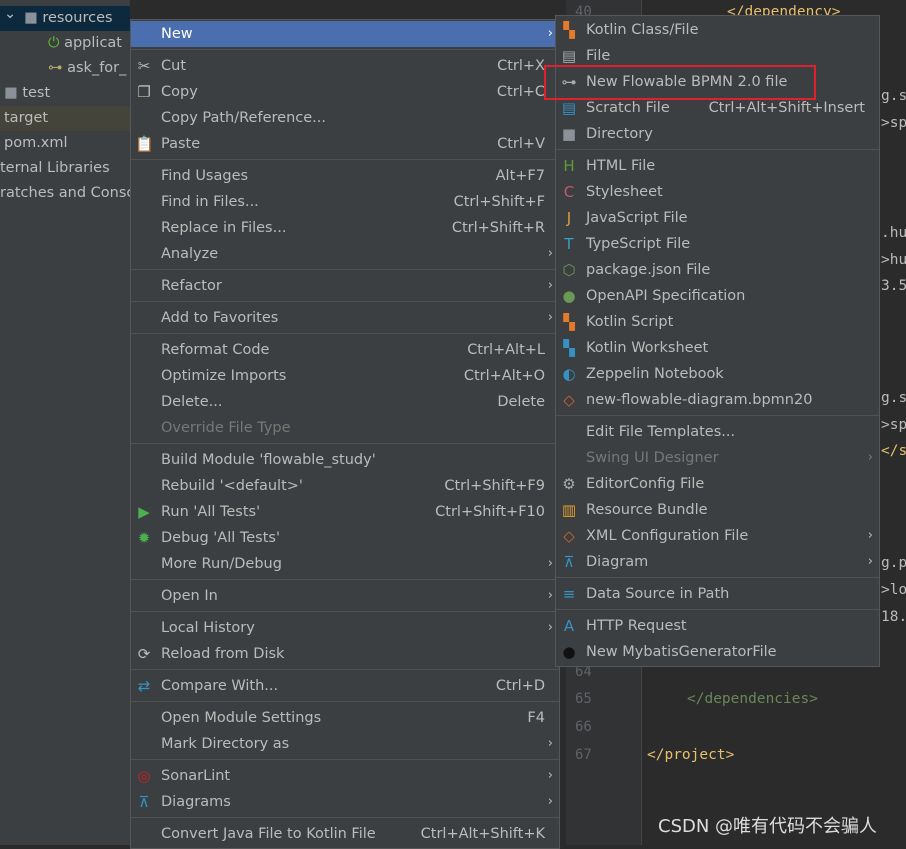  I want to click on code-text: g.p, so click(893, 563).